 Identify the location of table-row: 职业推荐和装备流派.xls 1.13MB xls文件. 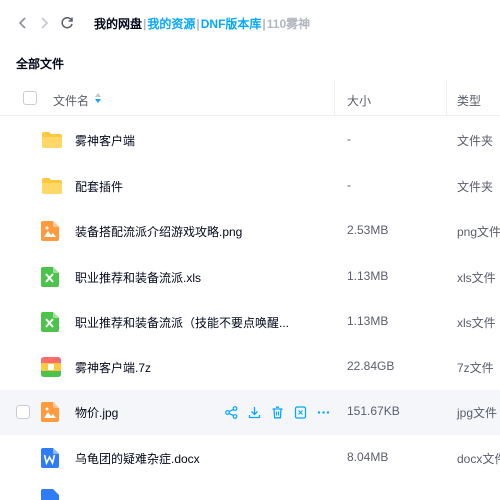
(250, 277).